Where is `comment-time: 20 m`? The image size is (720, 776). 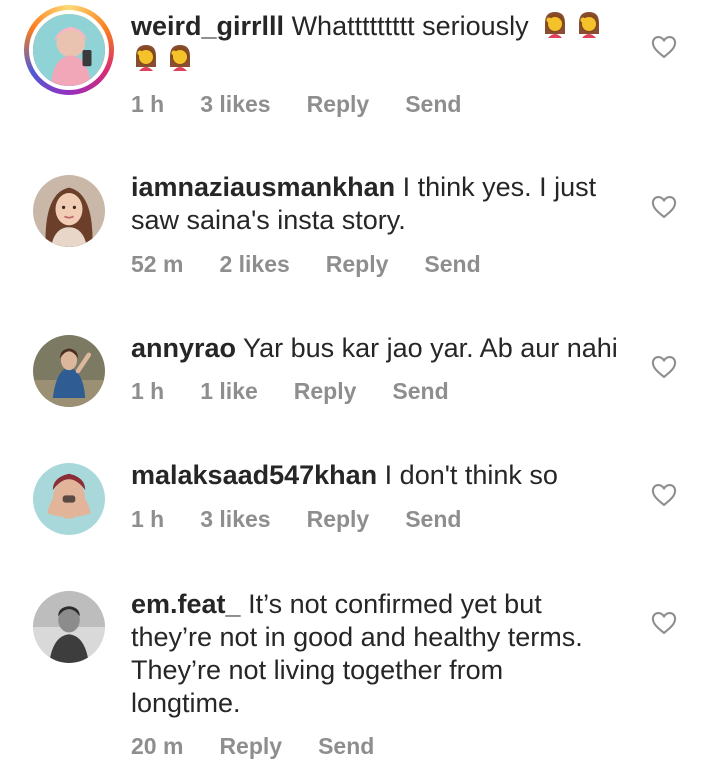 comment-time: 20 m is located at coordinates (157, 746).